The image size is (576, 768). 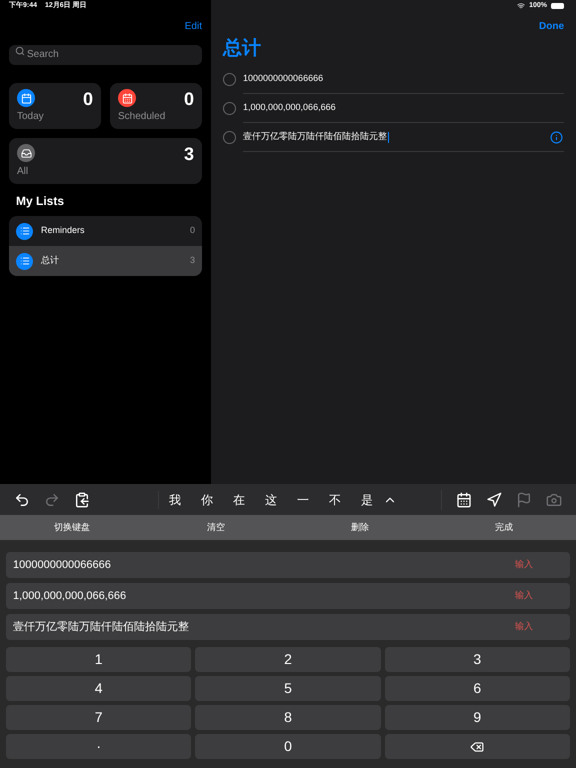 What do you see at coordinates (303, 499) in the screenshot?
I see `candidate-word: 一` at bounding box center [303, 499].